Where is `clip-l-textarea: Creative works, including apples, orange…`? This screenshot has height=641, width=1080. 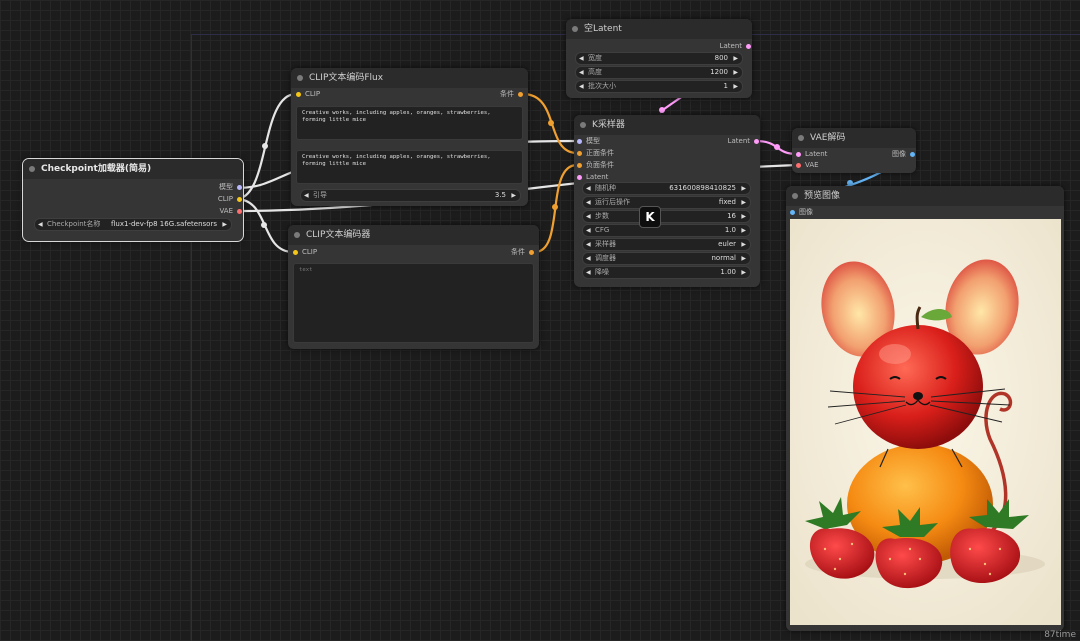 clip-l-textarea: Creative works, including apples, orange… is located at coordinates (409, 123).